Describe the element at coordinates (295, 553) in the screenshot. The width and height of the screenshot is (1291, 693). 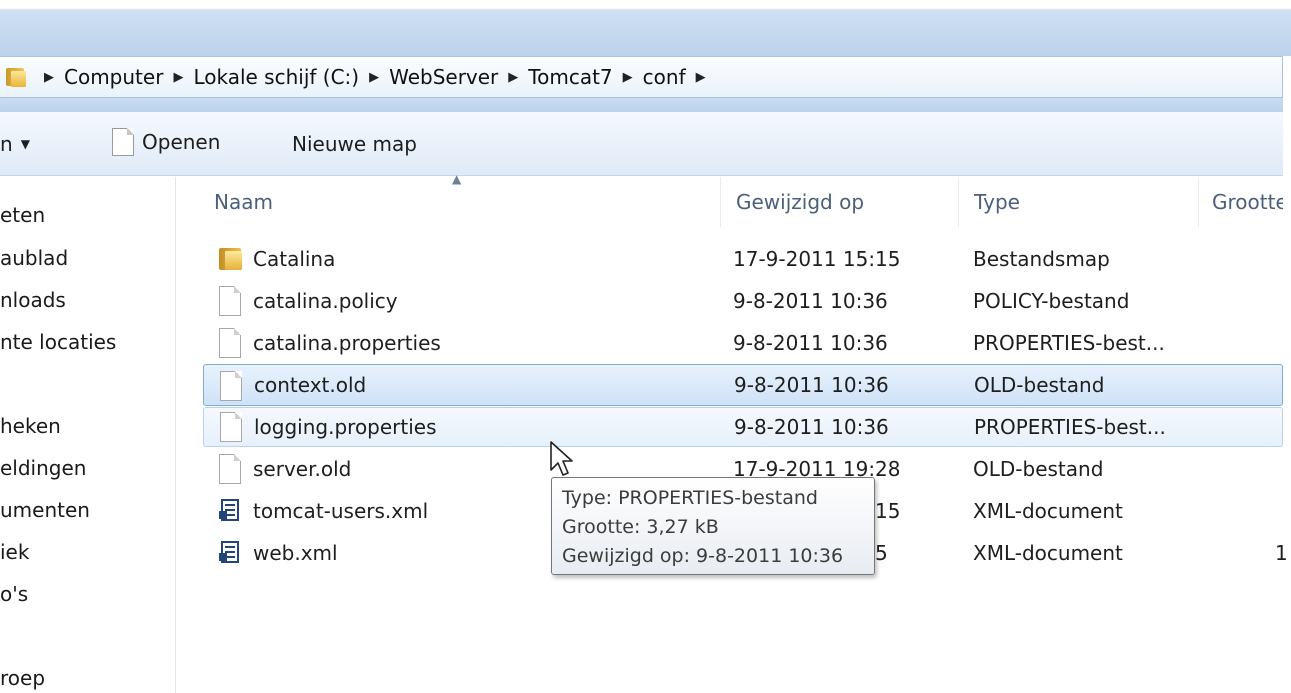
I see `file-name: web.xml` at that location.